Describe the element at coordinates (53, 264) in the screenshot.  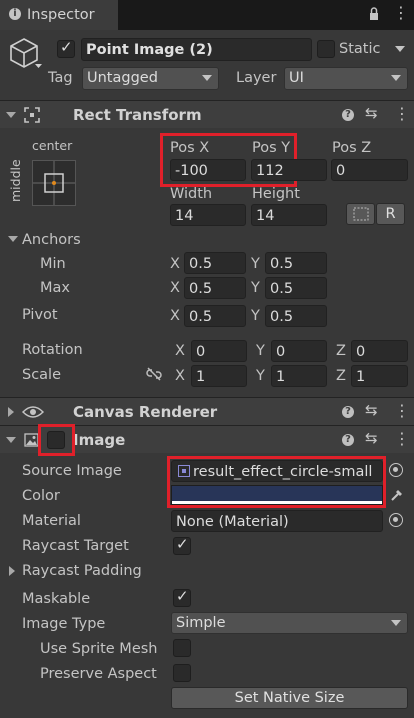
I see `min-label: Min` at that location.